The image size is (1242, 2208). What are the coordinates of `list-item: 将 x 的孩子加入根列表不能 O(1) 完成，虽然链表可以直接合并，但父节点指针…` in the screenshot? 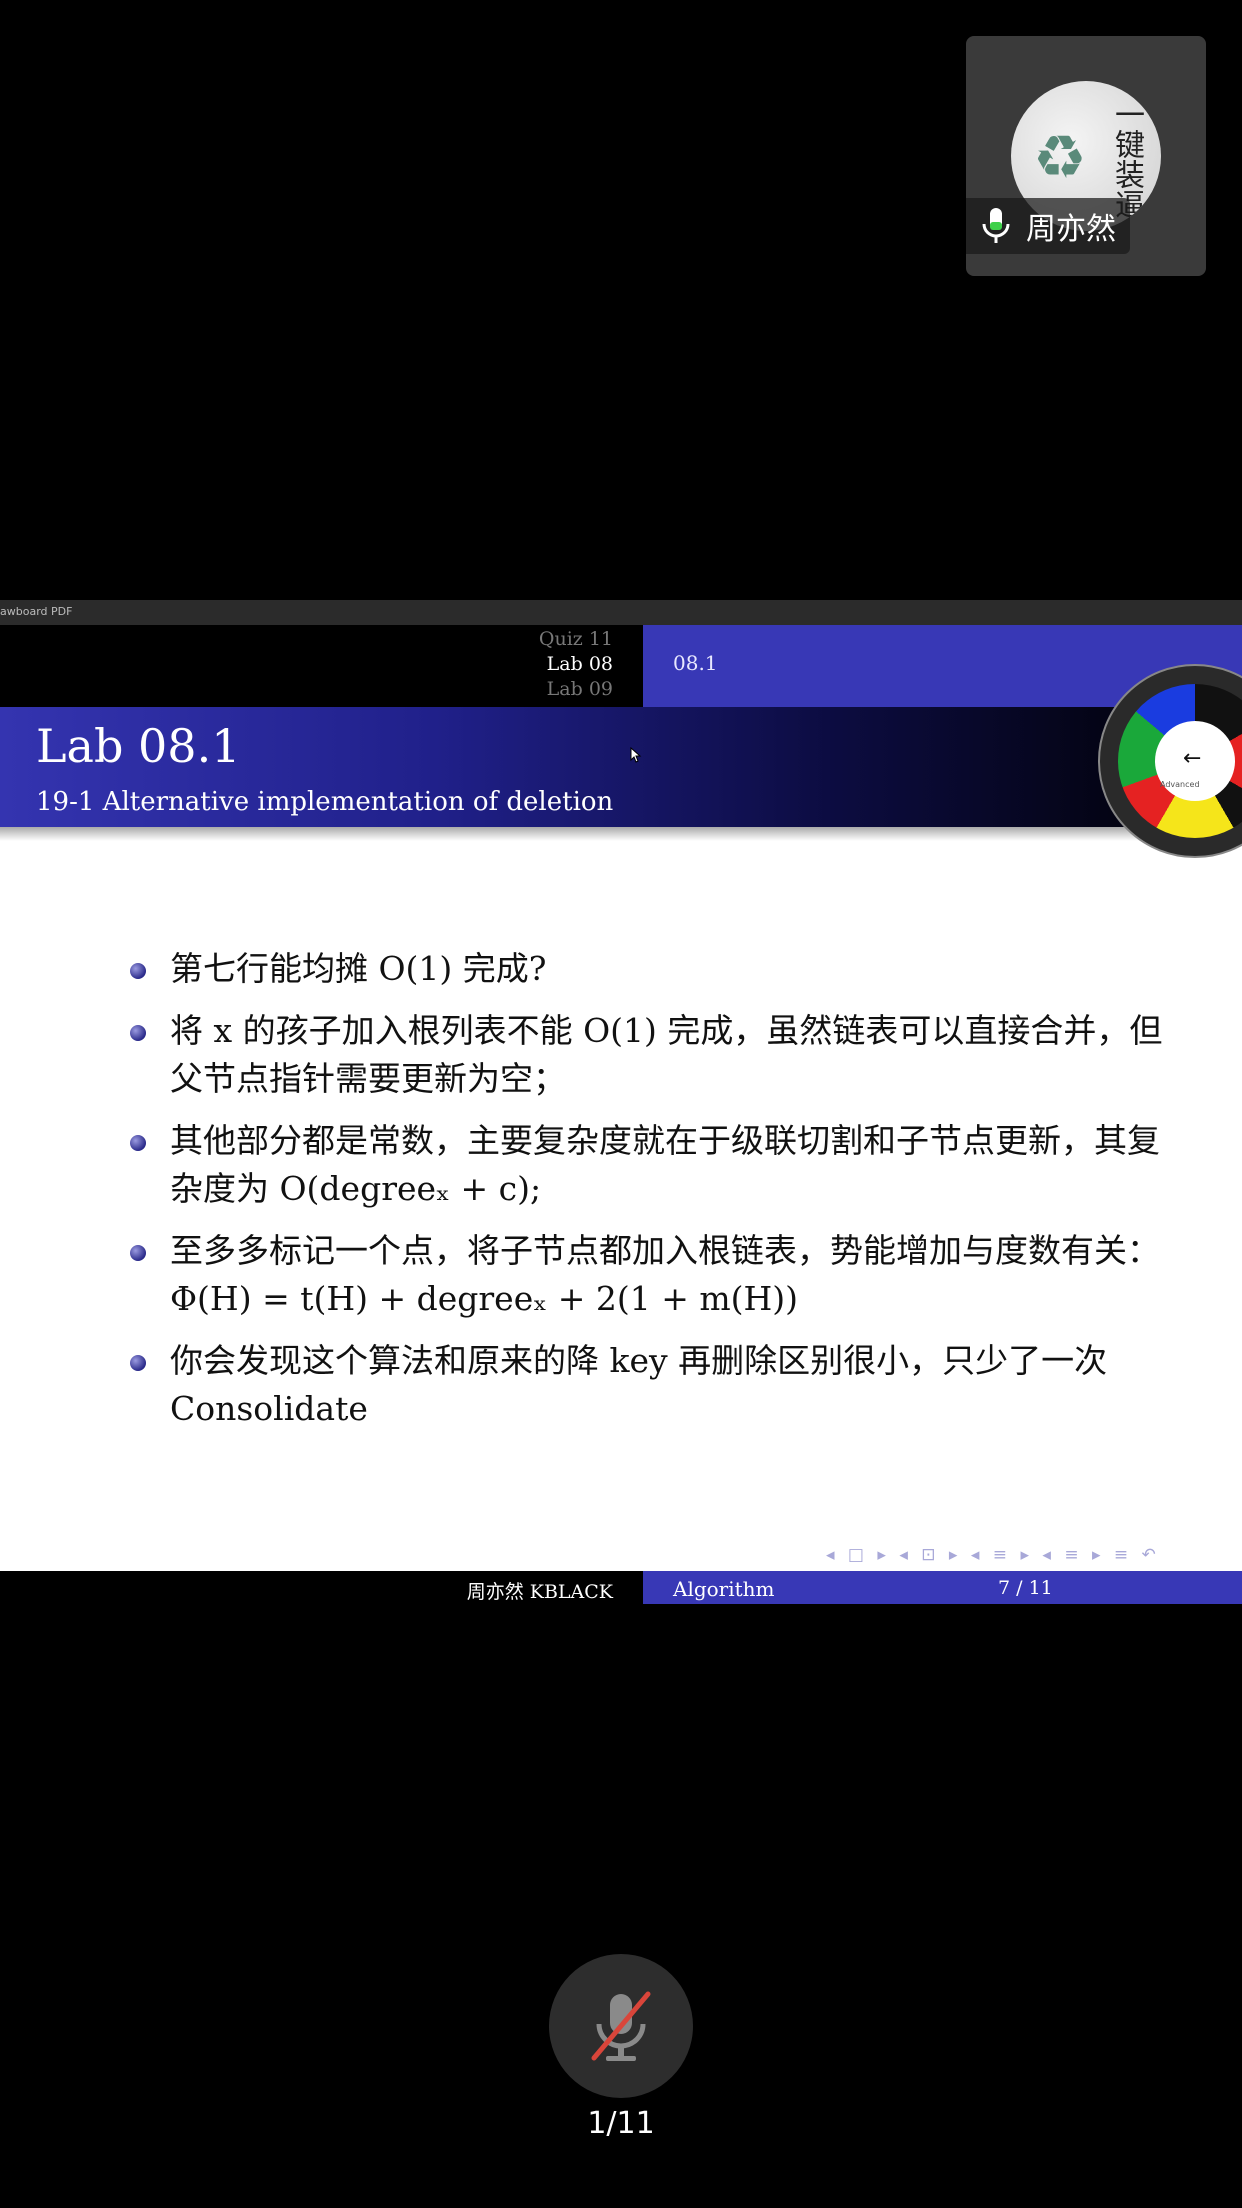 It's located at (660, 1055).